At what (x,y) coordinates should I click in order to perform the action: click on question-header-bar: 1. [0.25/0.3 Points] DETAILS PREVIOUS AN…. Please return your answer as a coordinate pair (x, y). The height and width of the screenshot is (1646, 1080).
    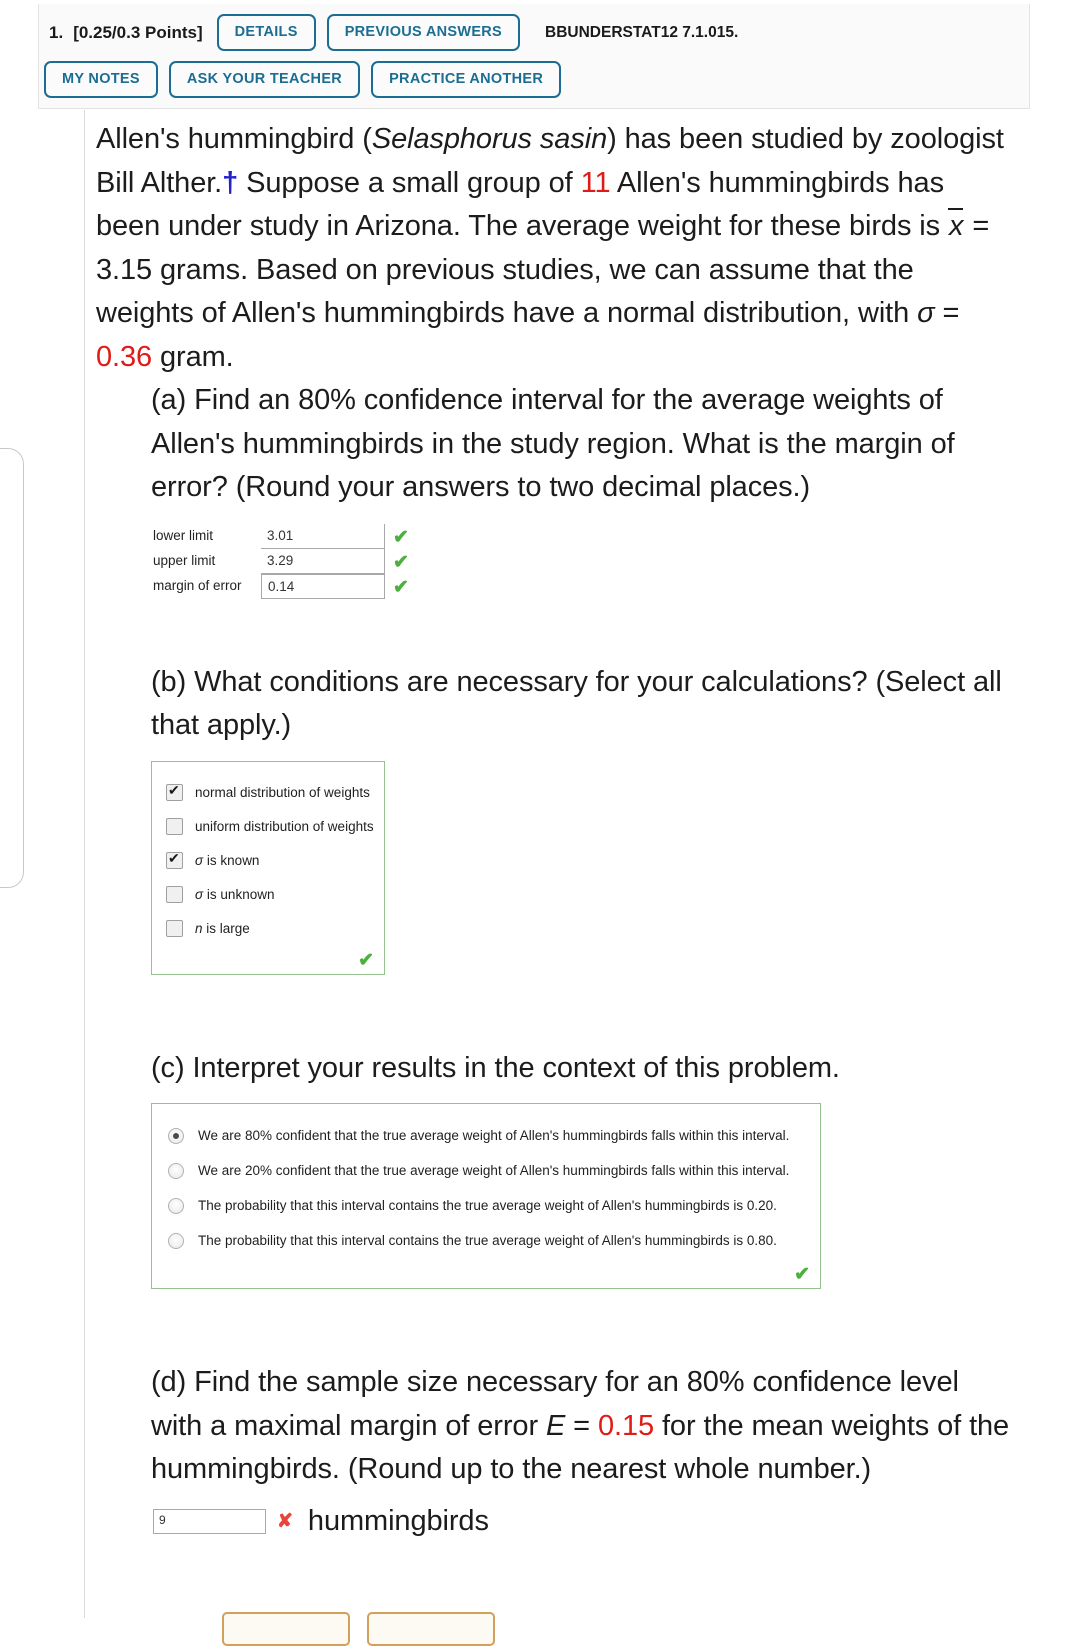
    Looking at the image, I should click on (534, 56).